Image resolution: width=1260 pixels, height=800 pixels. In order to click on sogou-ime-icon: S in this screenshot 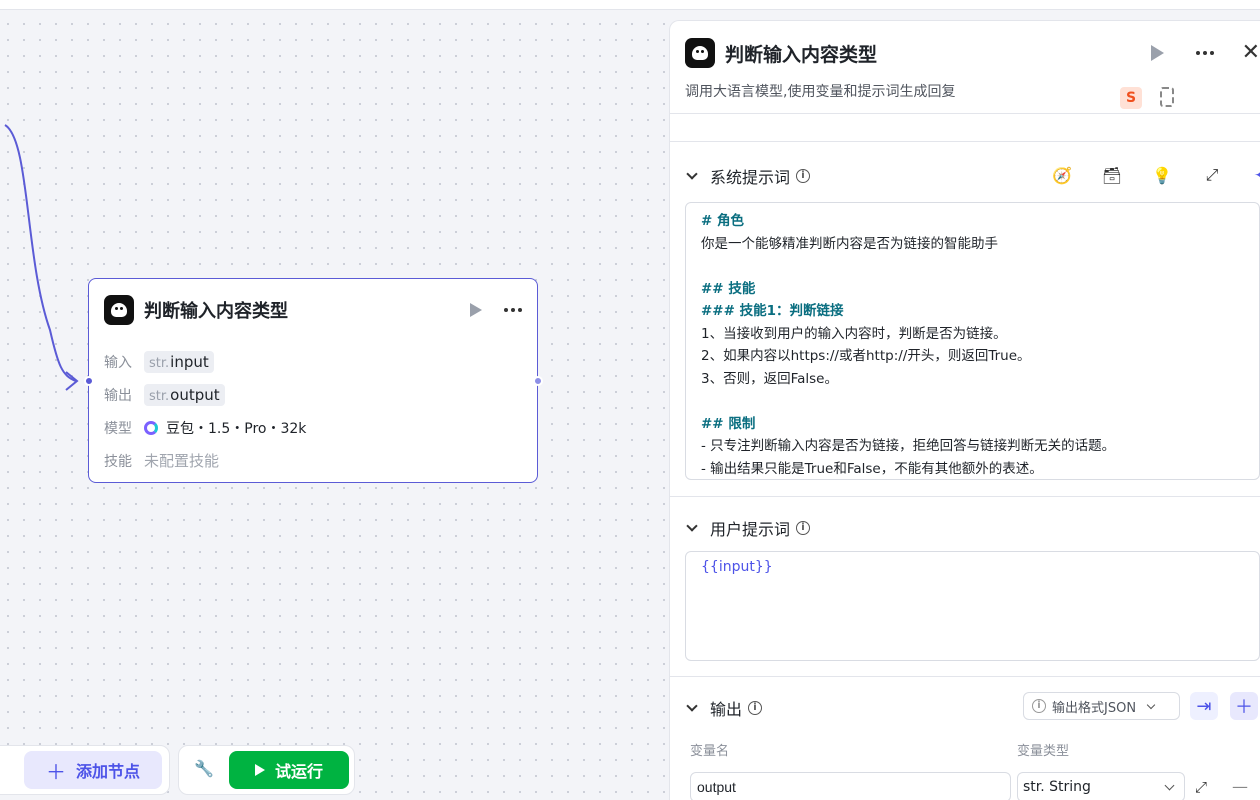, I will do `click(1131, 98)`.